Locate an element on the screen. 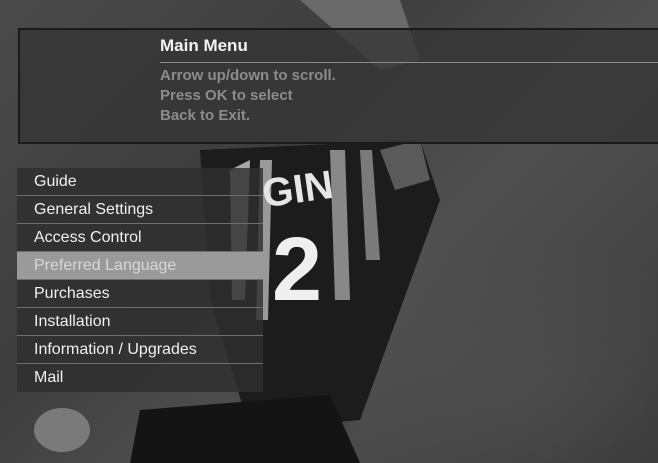 The height and width of the screenshot is (463, 658). panel-title: Main Menu is located at coordinates (204, 45).